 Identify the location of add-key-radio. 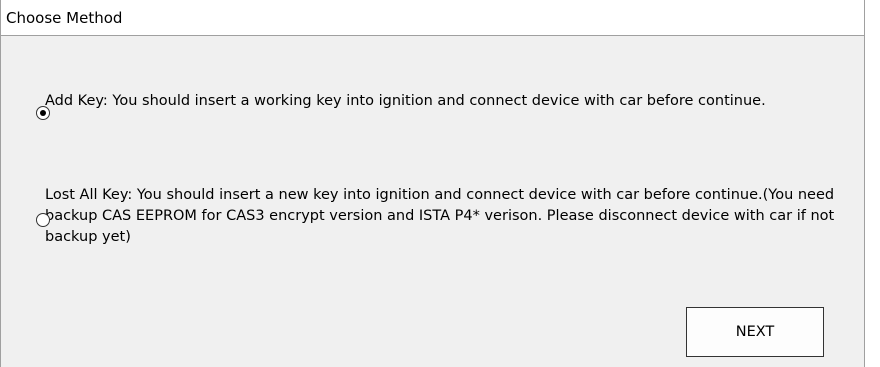
(43, 113).